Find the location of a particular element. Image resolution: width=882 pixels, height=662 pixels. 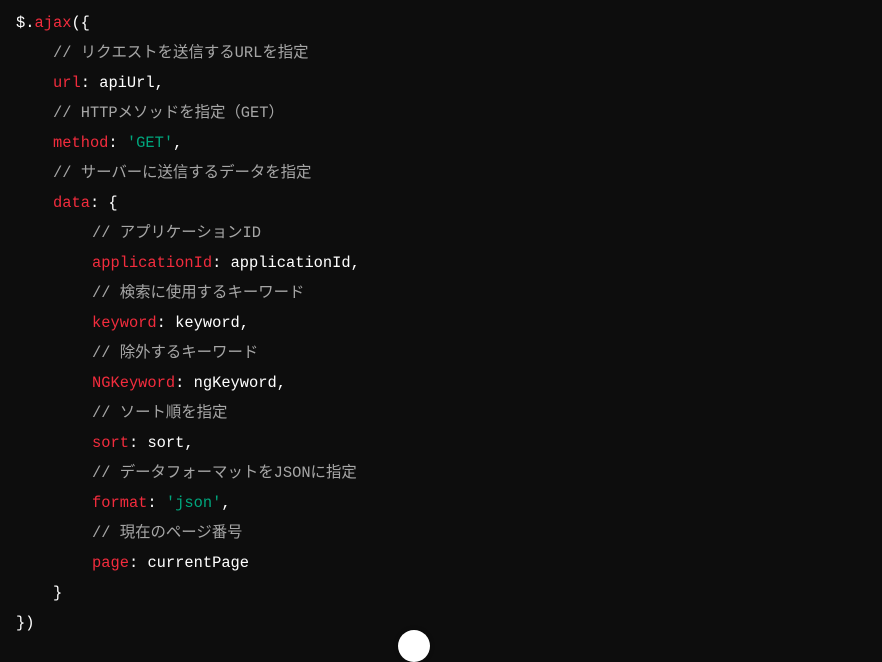

code-key: sort is located at coordinates (110, 443).